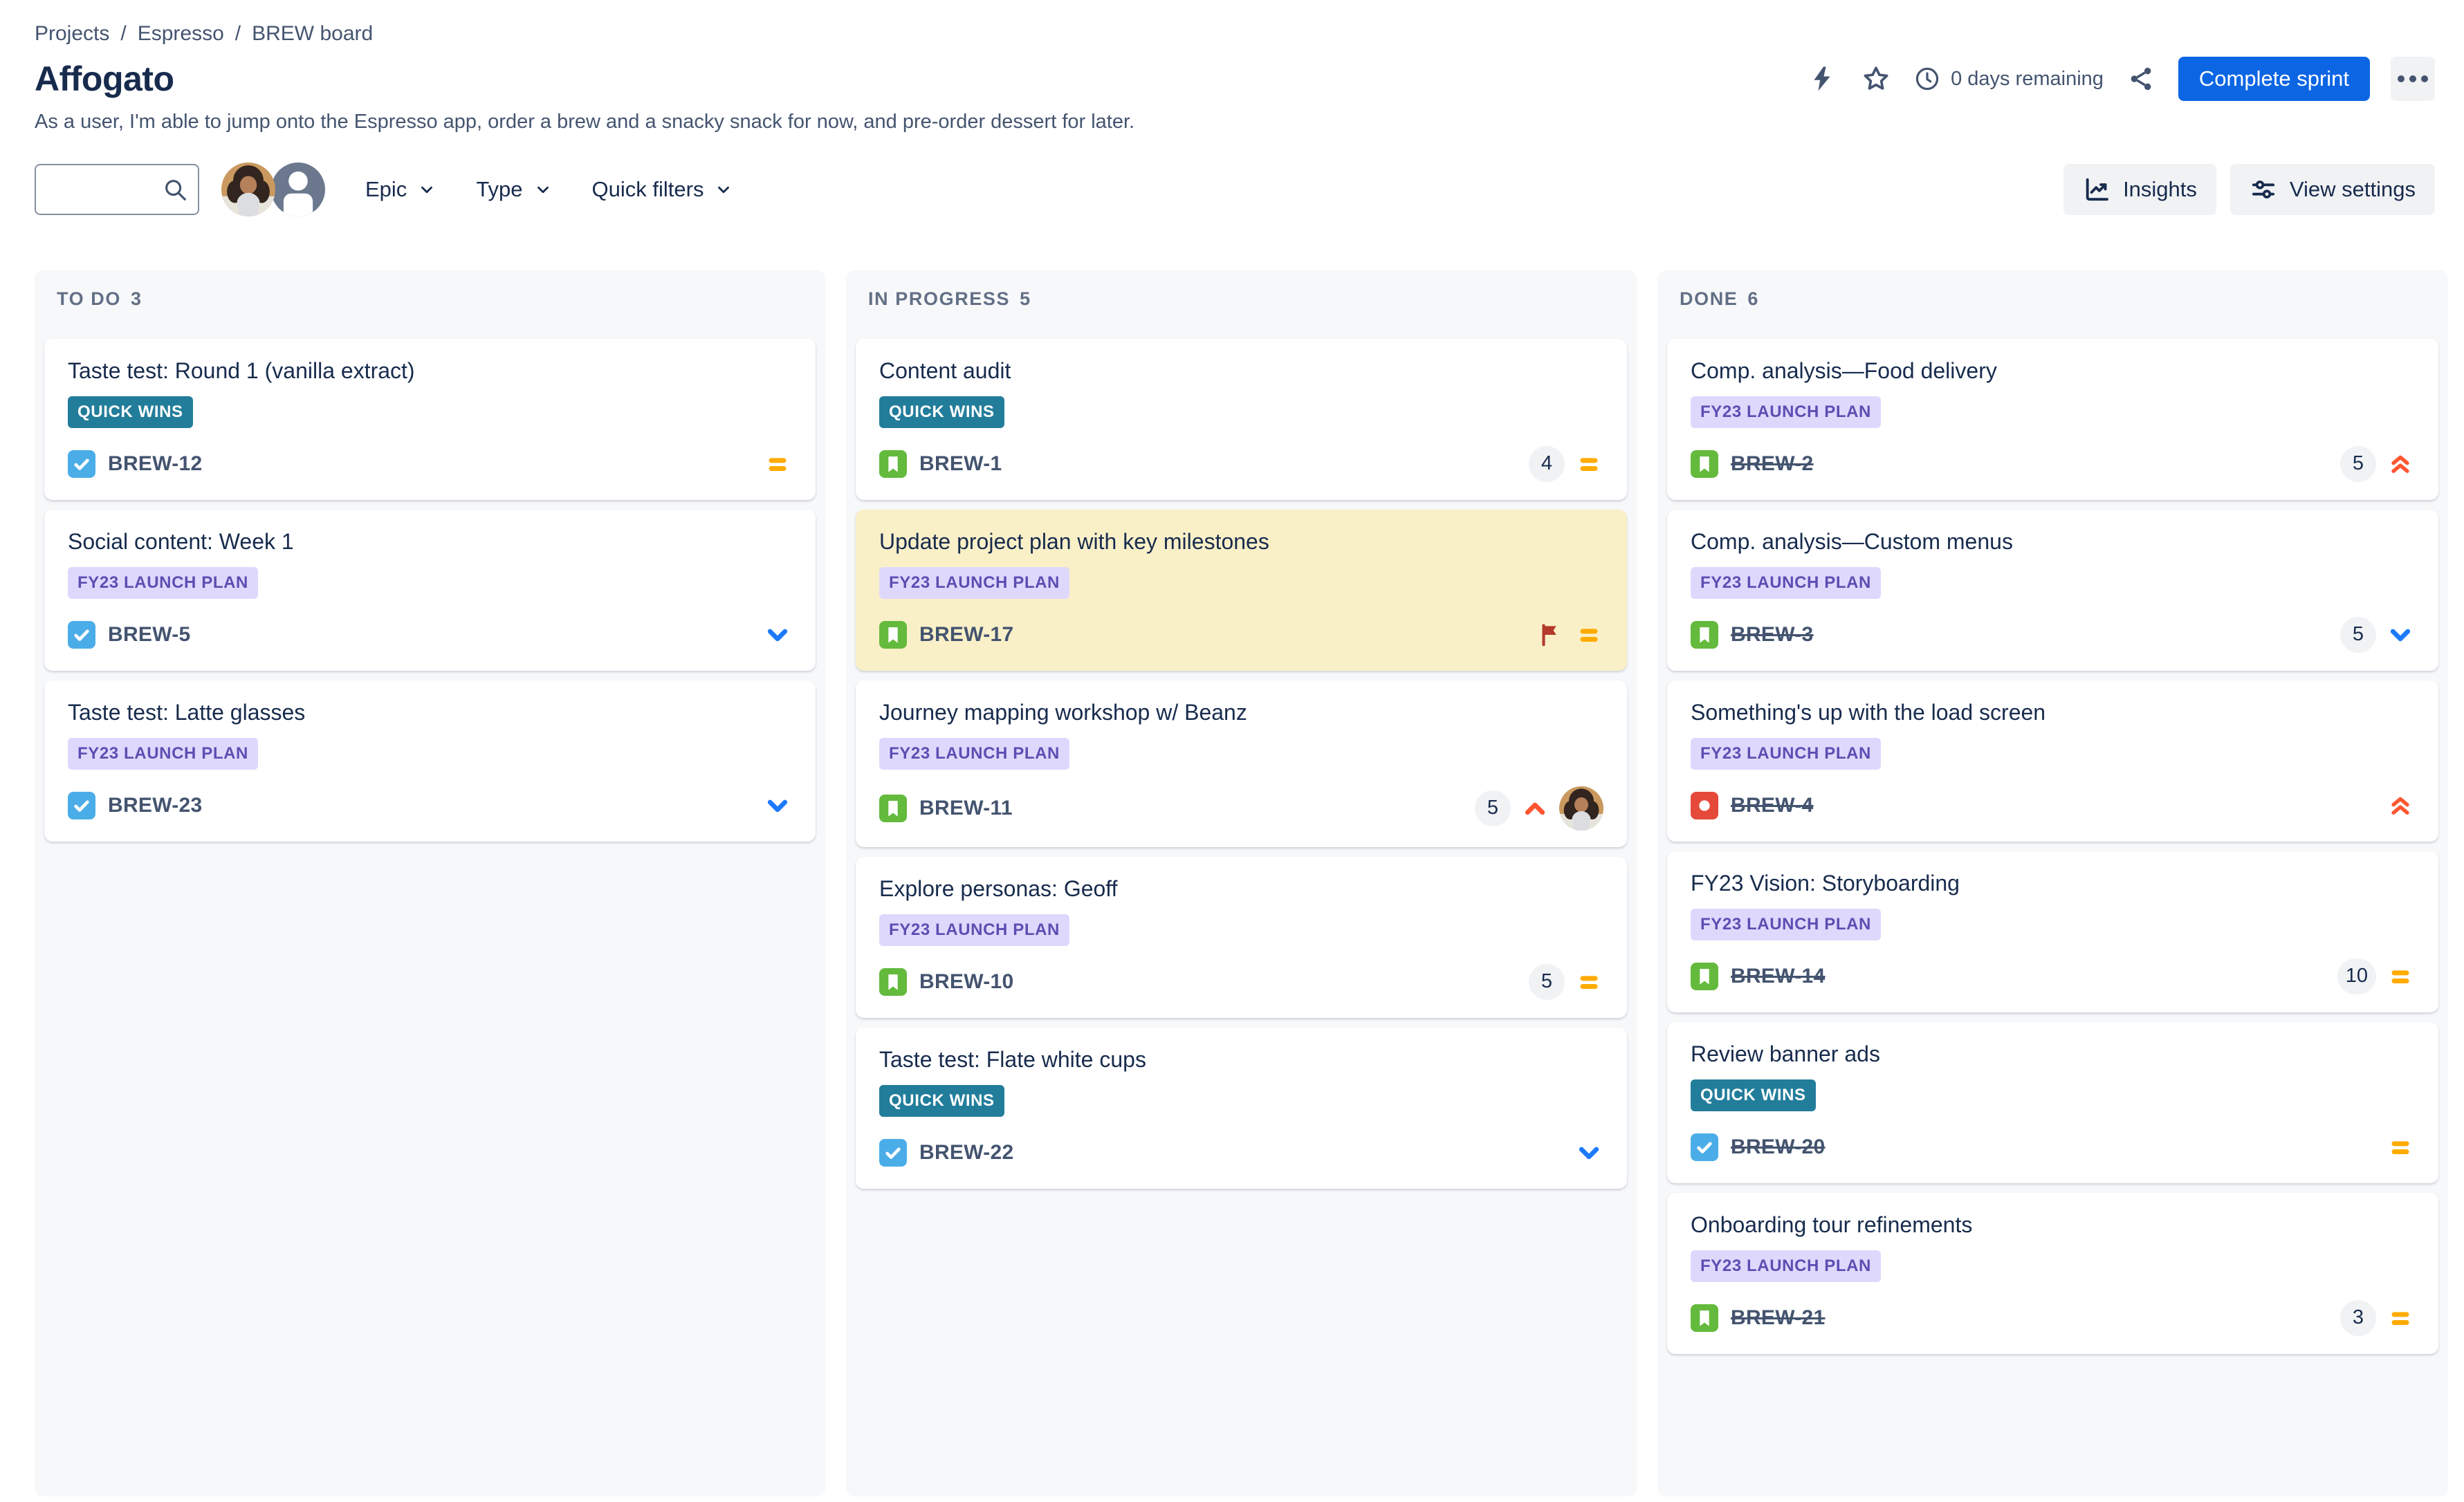  Describe the element at coordinates (1241, 419) in the screenshot. I see `card-brew-1: Content audit QUICK WINS BREW-1 4` at that location.